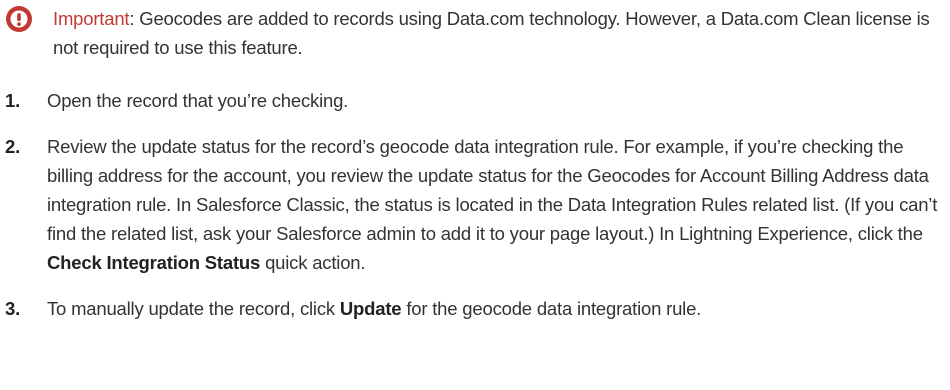 The height and width of the screenshot is (390, 950). I want to click on exclamation-circle-icon, so click(19, 19).